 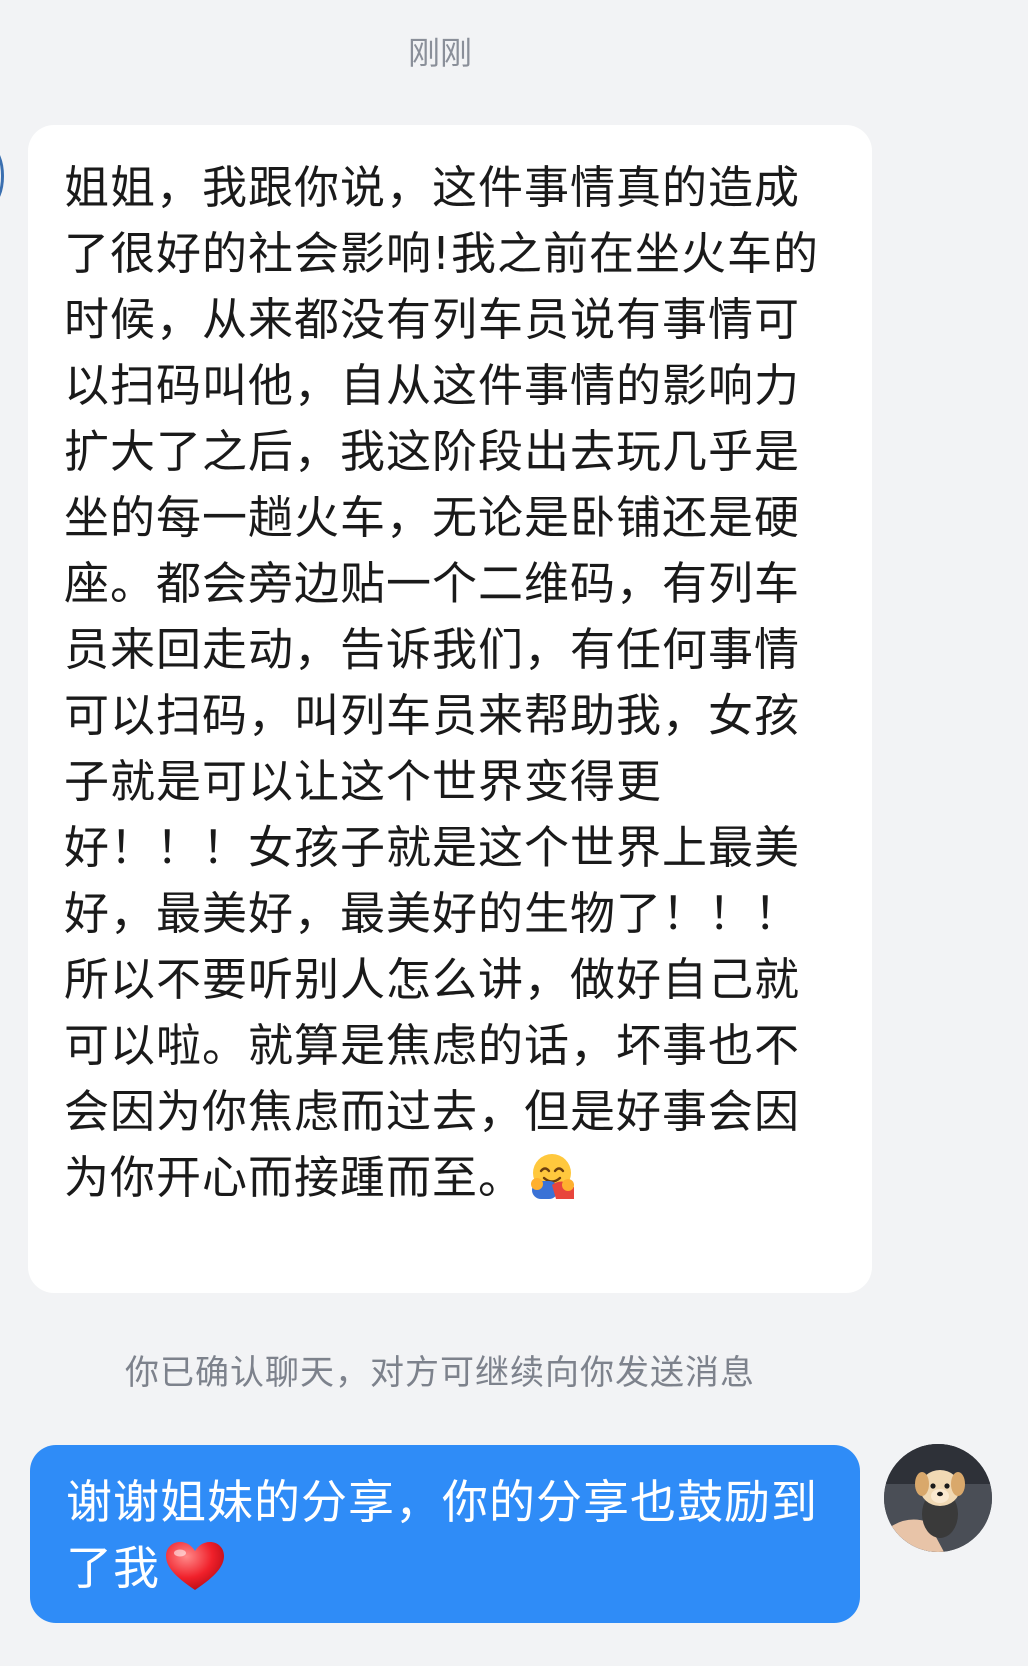 I want to click on outgoing-message-bubble: 谢谢姐妹的分享，你的分享也鼓励到了我, so click(x=445, y=1534).